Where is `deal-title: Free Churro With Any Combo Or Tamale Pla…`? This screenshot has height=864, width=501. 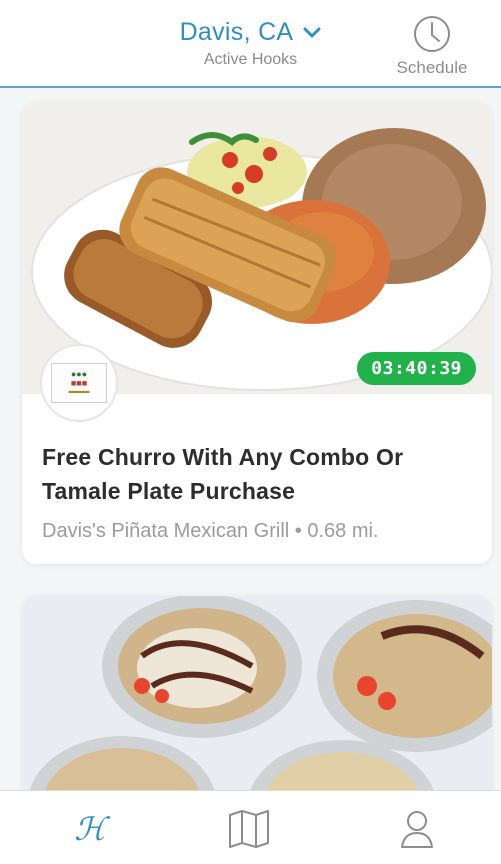 deal-title: Free Churro With Any Combo Or Tamale Pla… is located at coordinates (223, 474).